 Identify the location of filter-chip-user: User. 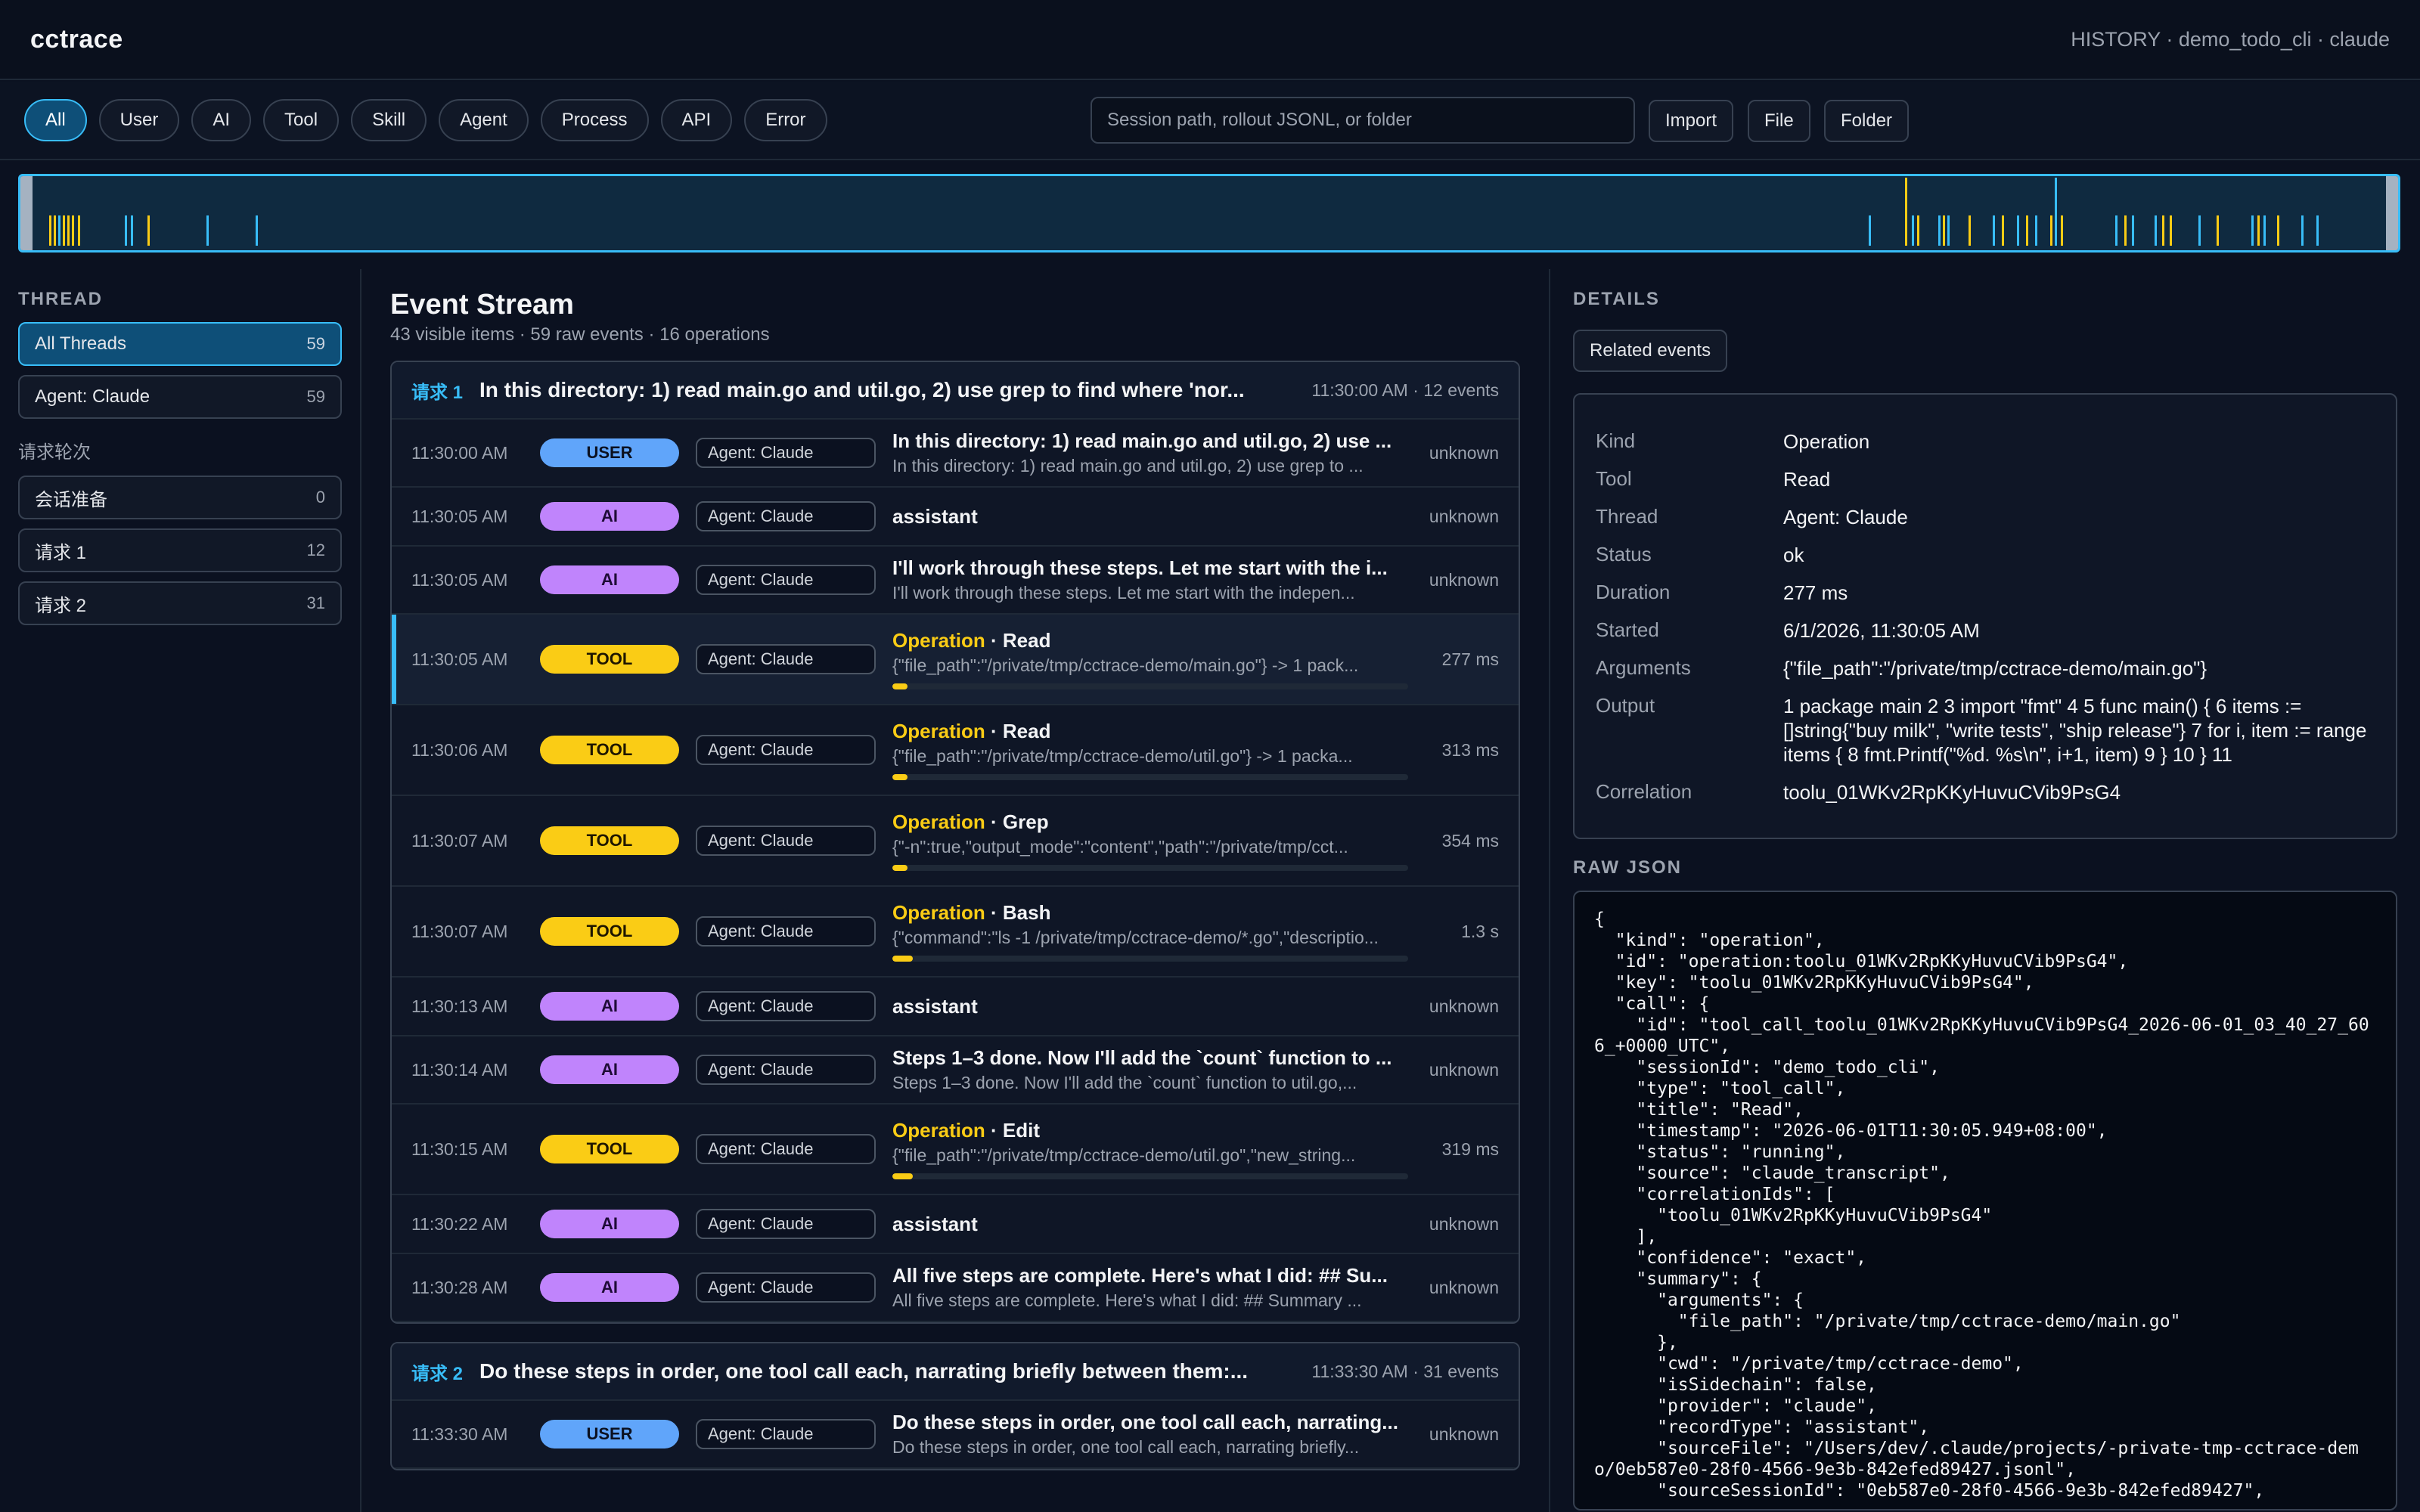
(139, 120).